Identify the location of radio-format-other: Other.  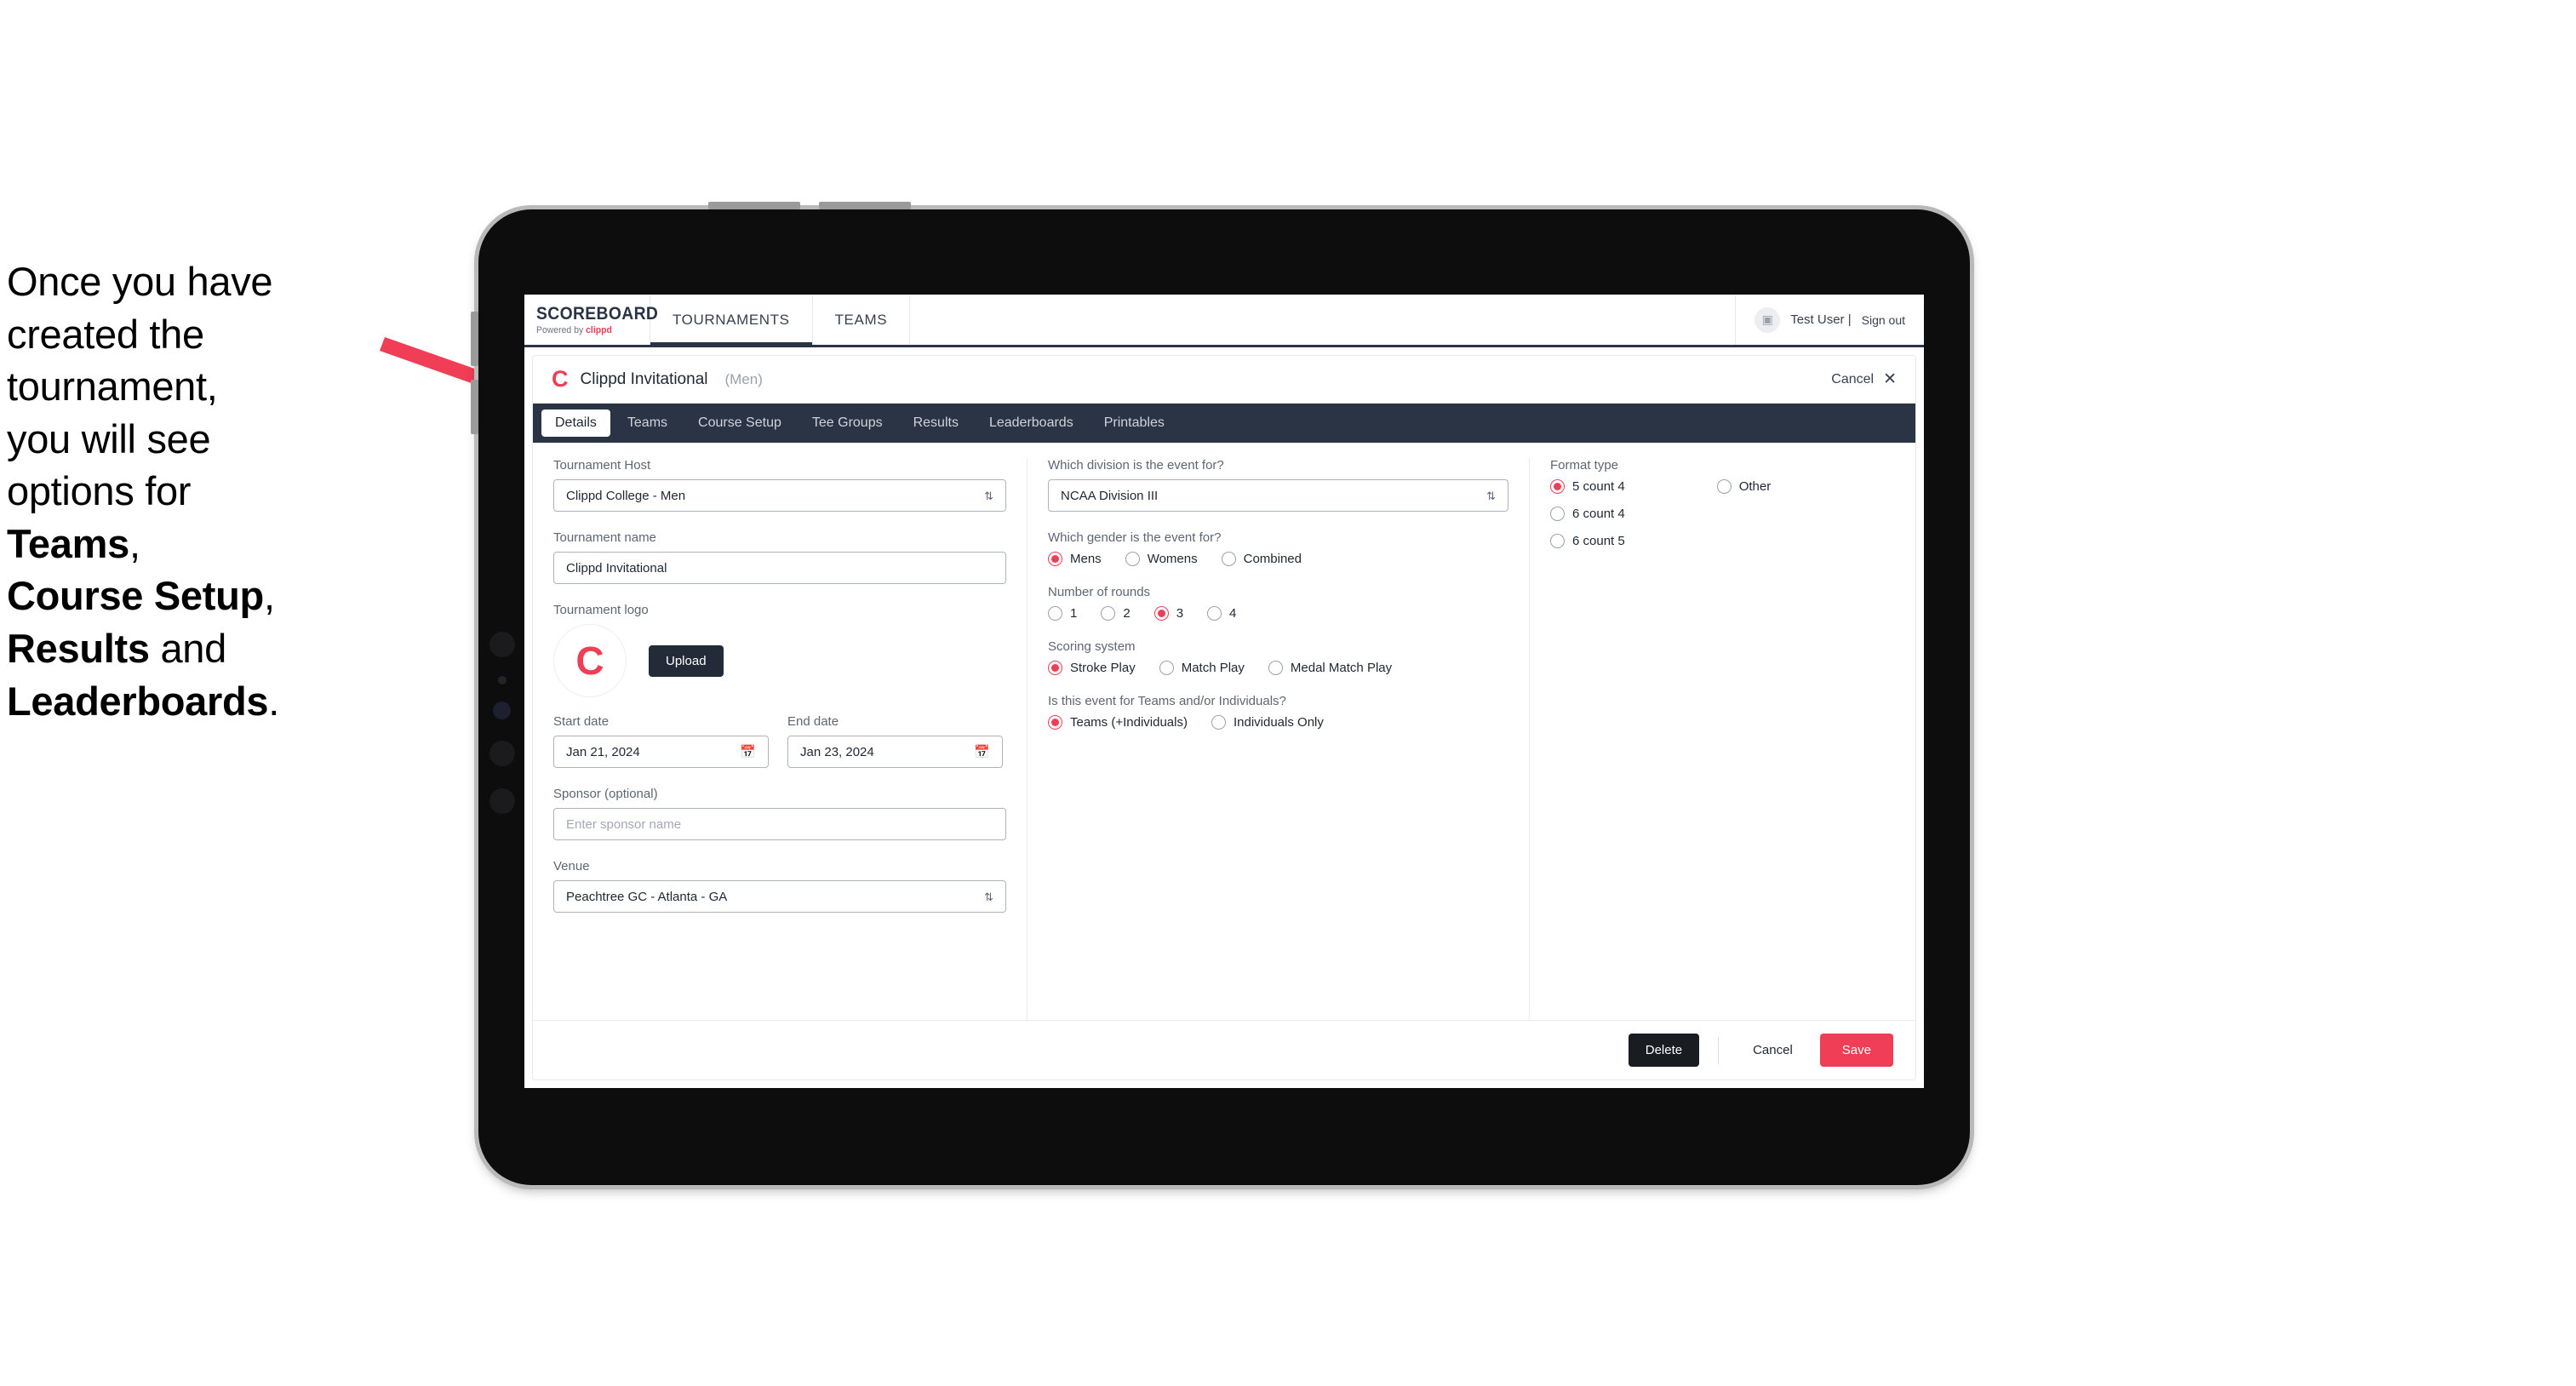
(1744, 486).